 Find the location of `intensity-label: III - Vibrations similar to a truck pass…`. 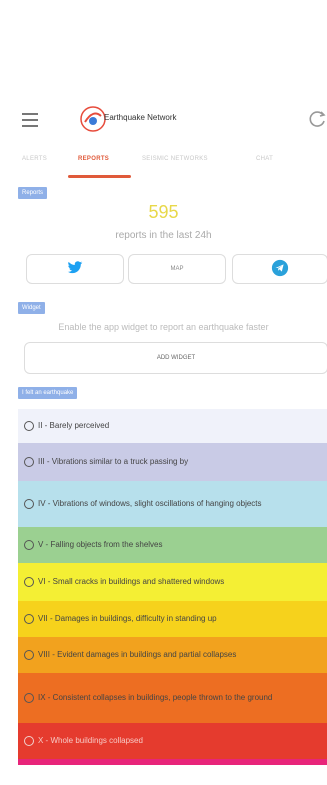

intensity-label: III - Vibrations similar to a truck pass… is located at coordinates (113, 461).